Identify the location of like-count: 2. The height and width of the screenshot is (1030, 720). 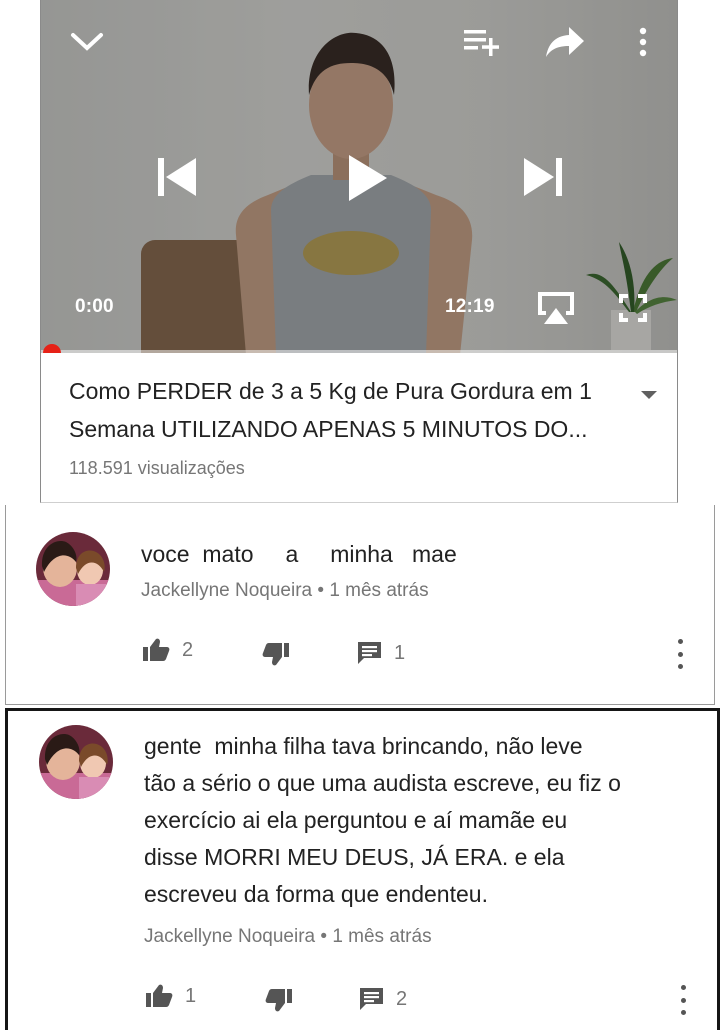
(188, 649).